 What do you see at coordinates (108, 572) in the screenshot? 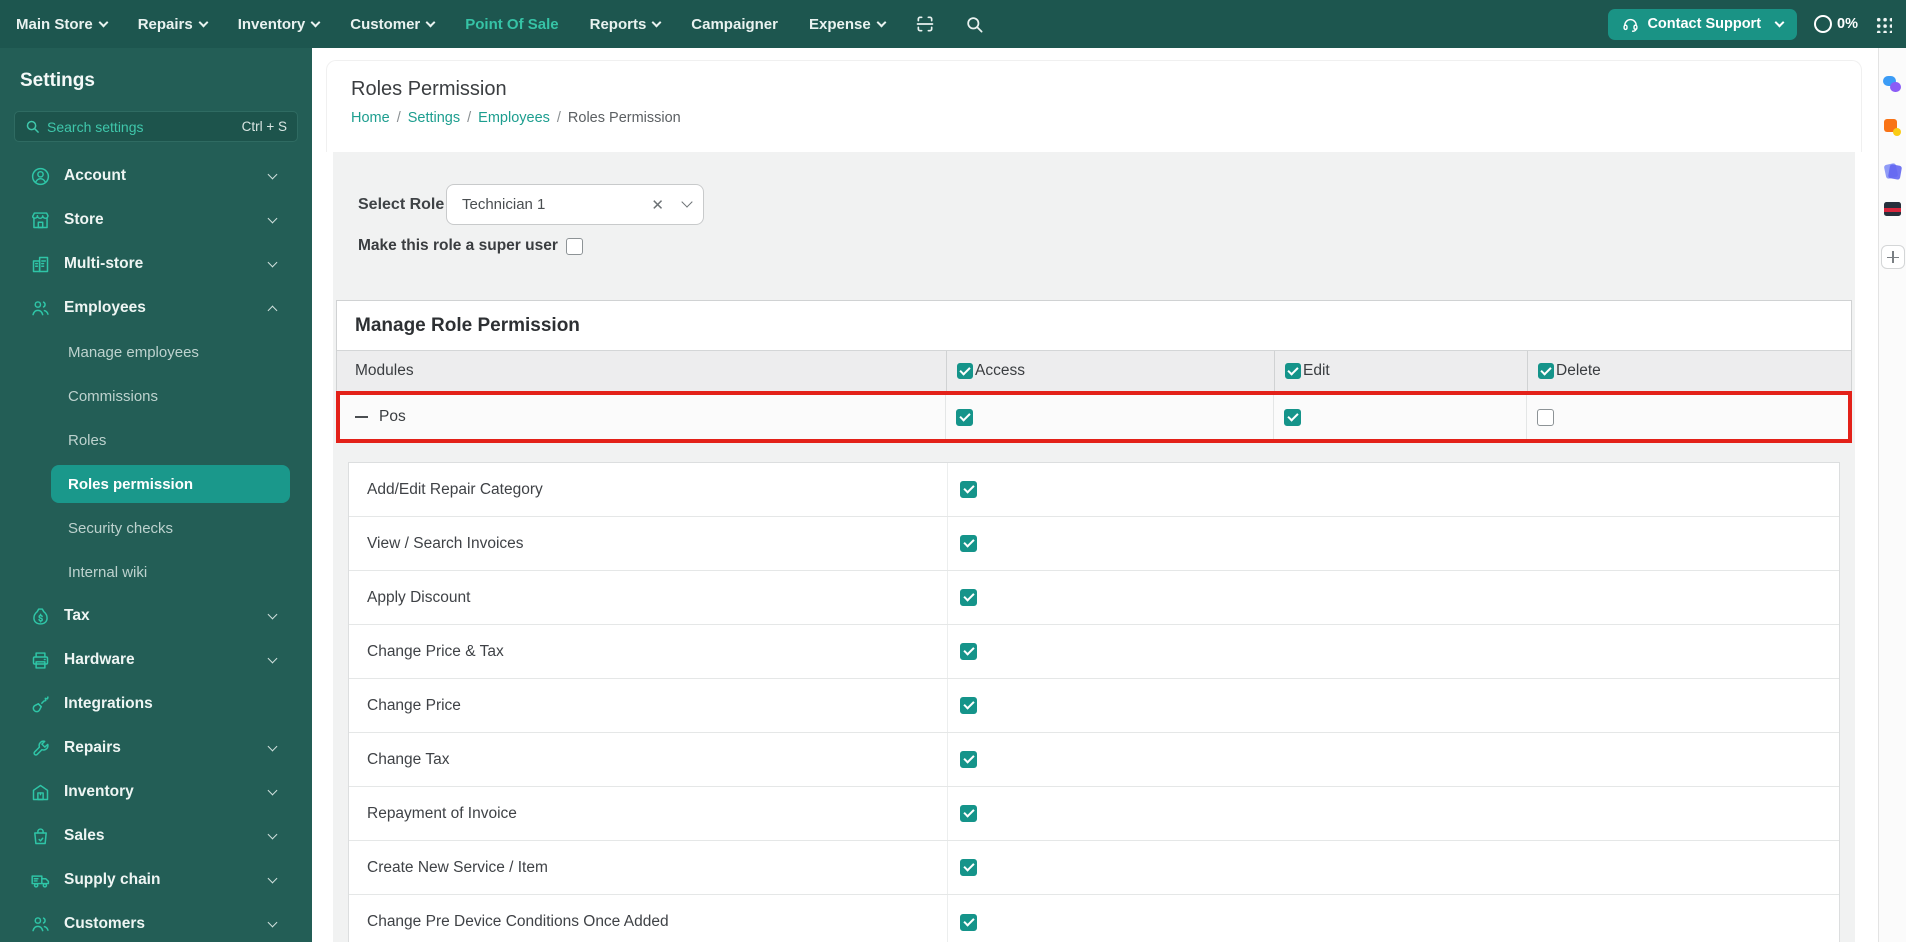
I see `sidebar-subitem-label: Internal wiki` at bounding box center [108, 572].